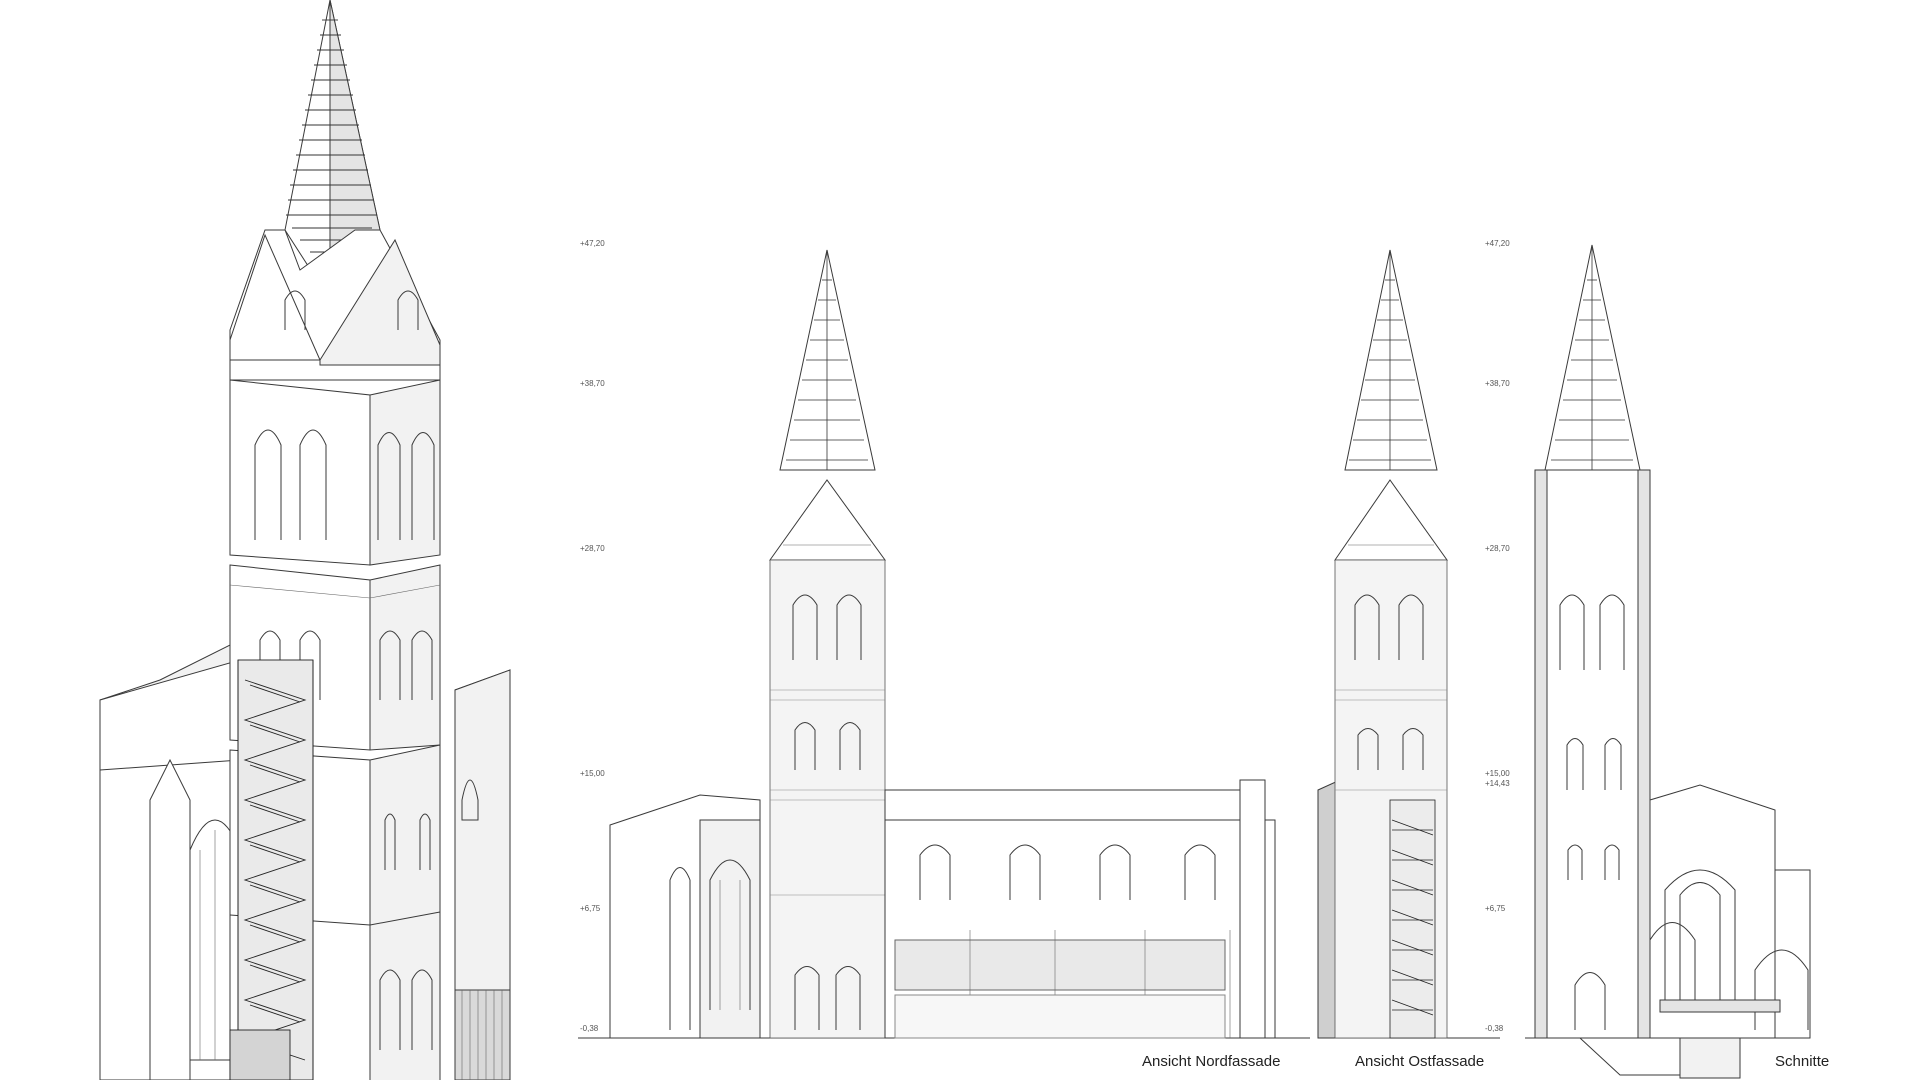 Image resolution: width=1920 pixels, height=1080 pixels. What do you see at coordinates (1419, 1061) in the screenshot?
I see `label-east-facade: Ansicht Ostfassade` at bounding box center [1419, 1061].